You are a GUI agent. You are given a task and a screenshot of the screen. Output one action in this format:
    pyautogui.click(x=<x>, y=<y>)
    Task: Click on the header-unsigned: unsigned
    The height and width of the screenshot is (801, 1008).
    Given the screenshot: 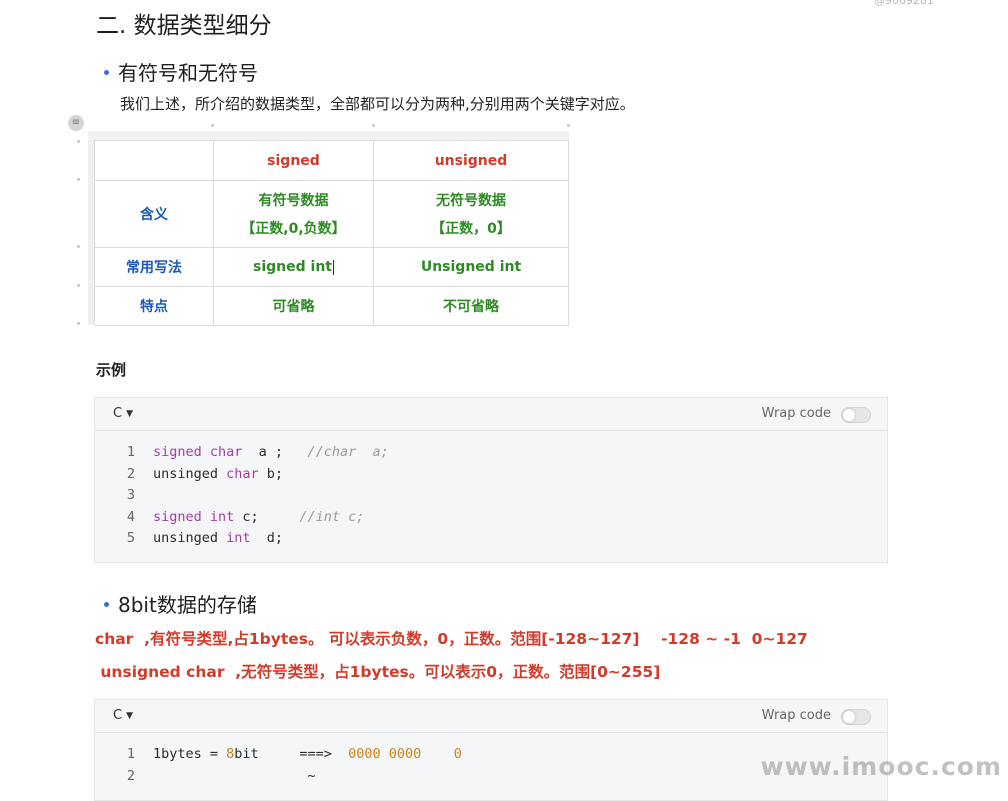 What is the action you would take?
    pyautogui.click(x=471, y=160)
    